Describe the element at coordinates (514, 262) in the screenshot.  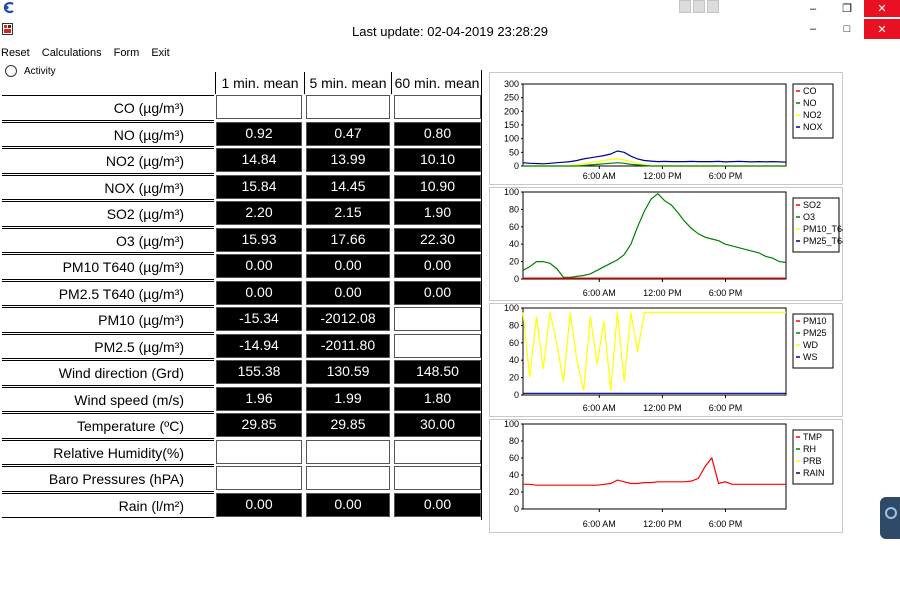
I see `y-tick-label: 20` at that location.